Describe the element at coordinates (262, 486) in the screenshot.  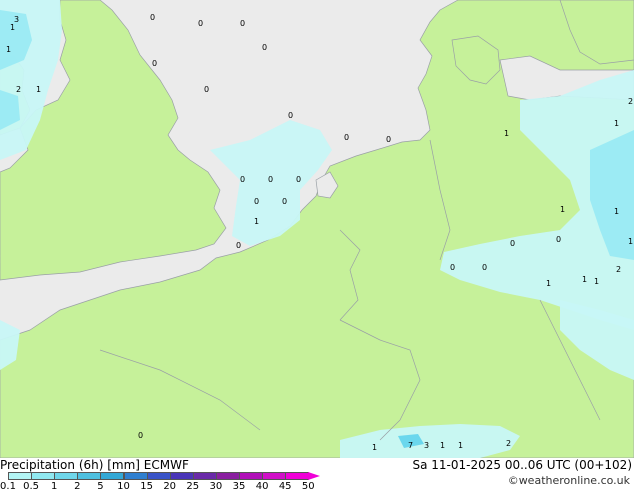
I see `colorbar-tick: 40` at that location.